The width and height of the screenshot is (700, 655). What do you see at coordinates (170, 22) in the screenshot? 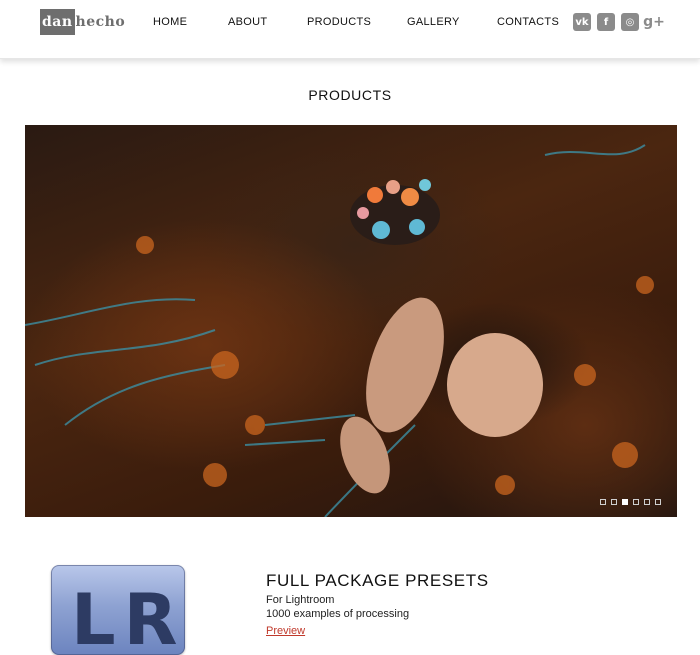
I see `nav-home: HOME` at bounding box center [170, 22].